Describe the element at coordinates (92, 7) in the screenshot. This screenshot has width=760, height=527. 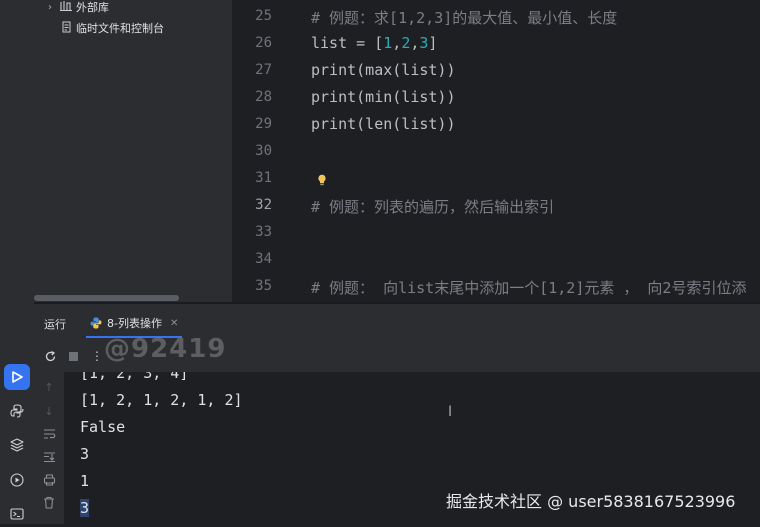
I see `tree-item-label: 外部库` at that location.